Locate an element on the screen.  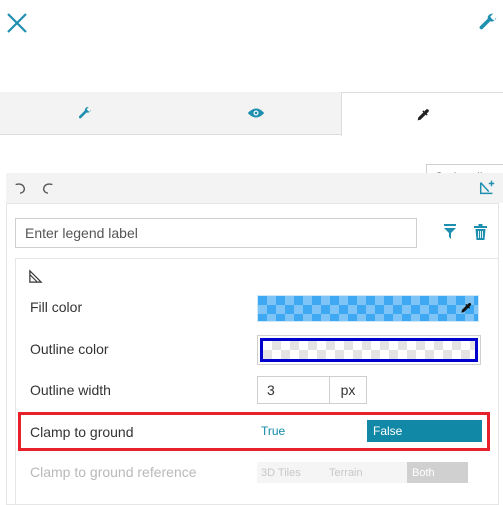
legend-label-input: Enter legend label is located at coordinates (216, 233).